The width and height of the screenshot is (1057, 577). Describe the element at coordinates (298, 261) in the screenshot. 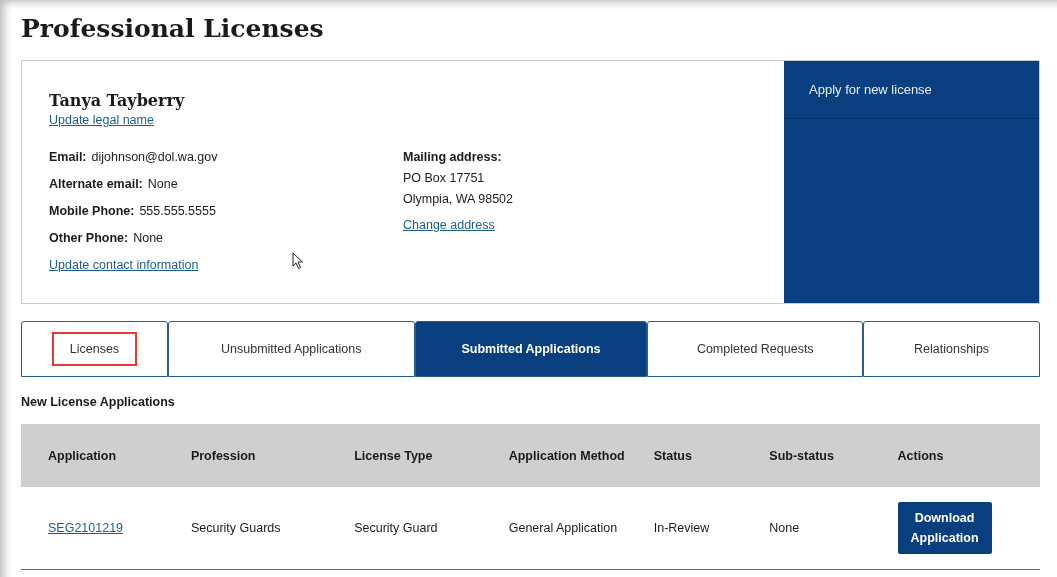

I see `cursor-icon` at that location.